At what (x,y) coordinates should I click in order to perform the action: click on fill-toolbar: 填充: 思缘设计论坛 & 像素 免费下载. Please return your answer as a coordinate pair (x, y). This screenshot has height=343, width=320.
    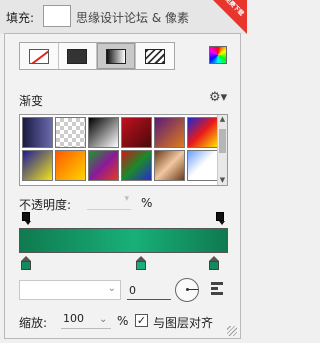
    Looking at the image, I should click on (123, 17).